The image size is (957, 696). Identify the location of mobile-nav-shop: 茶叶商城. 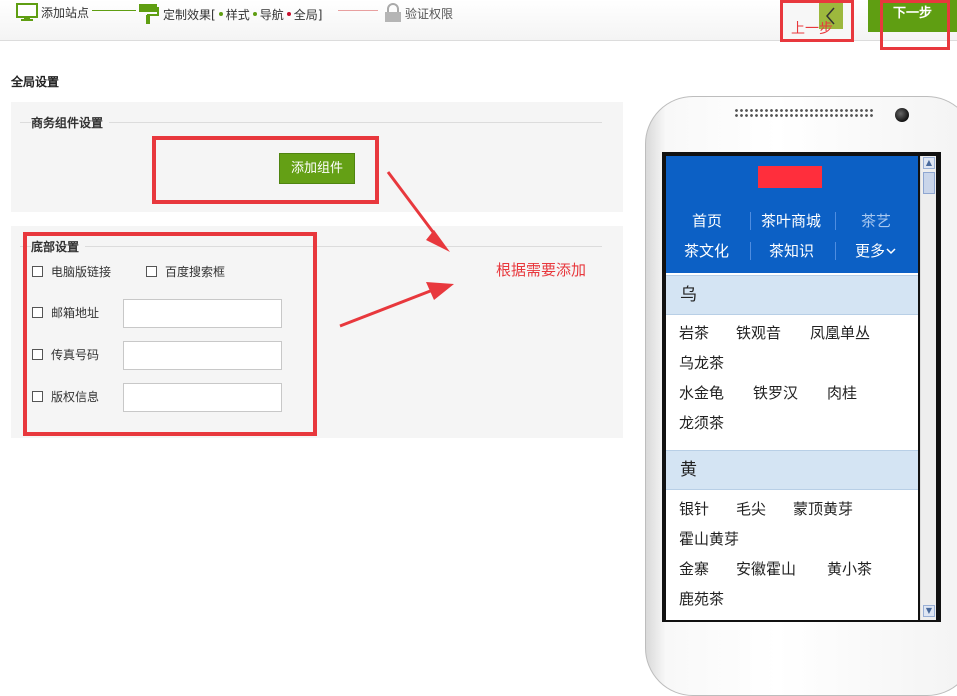
(791, 220).